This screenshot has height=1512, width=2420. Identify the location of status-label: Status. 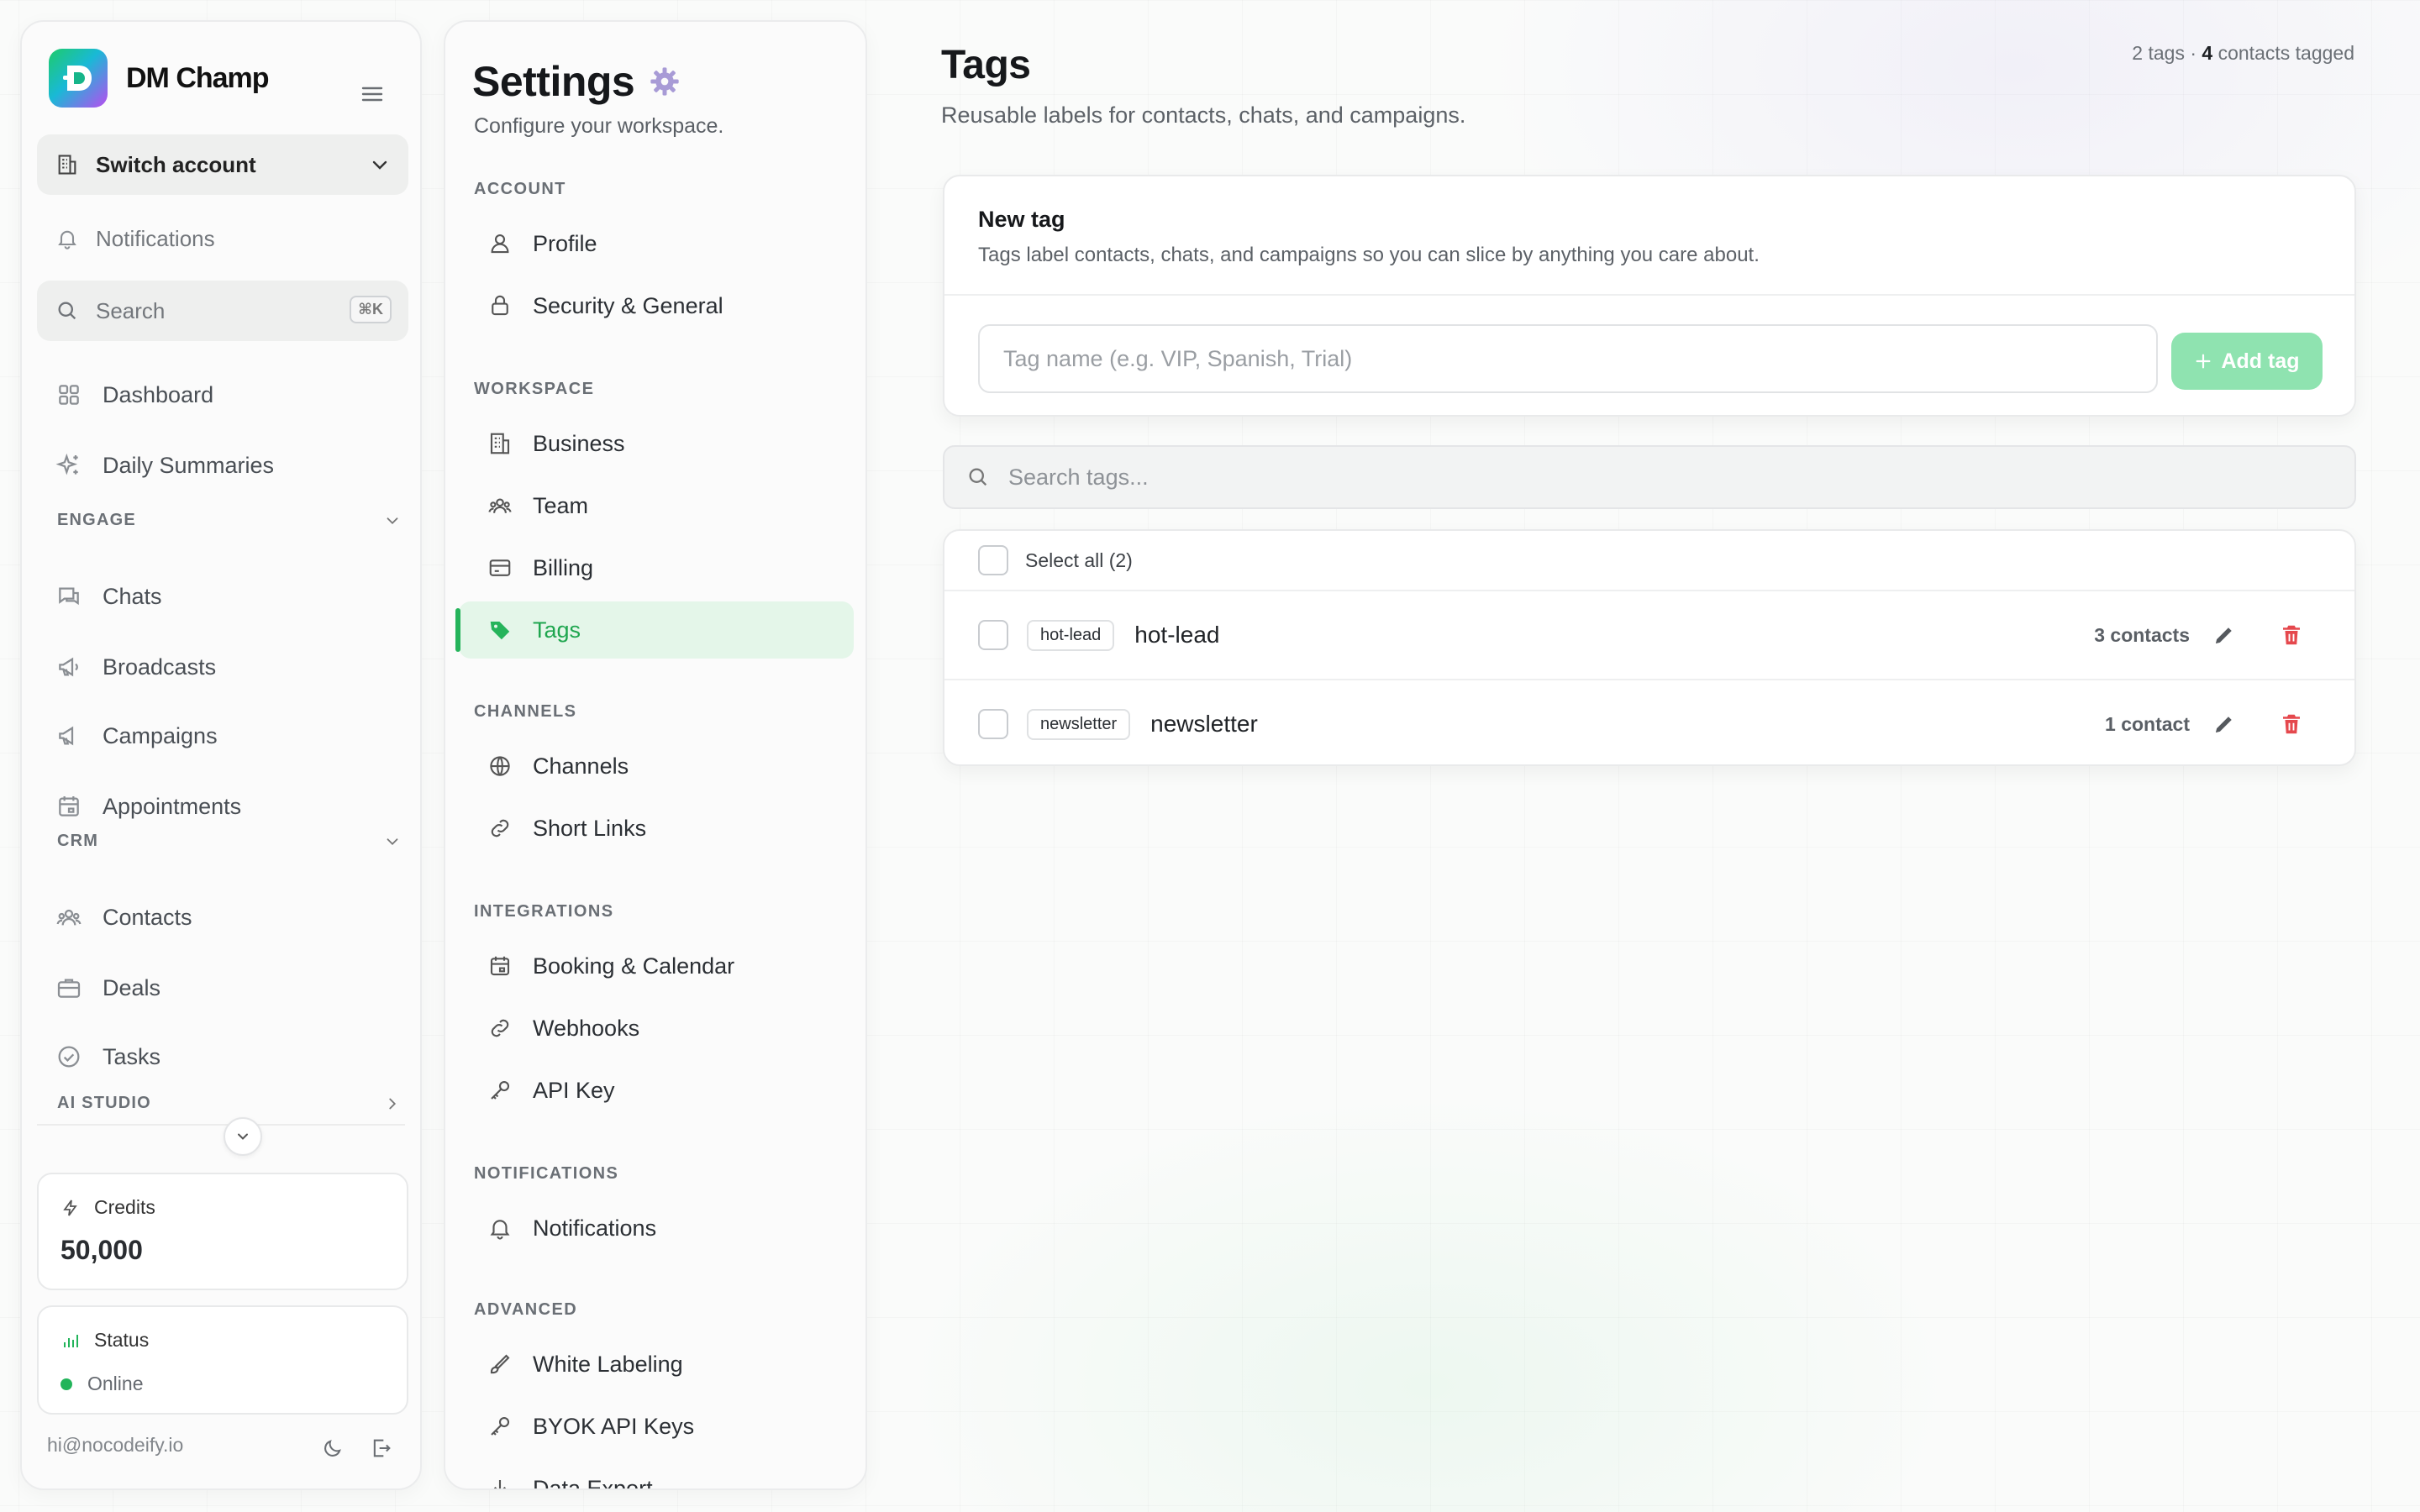
(122, 1340).